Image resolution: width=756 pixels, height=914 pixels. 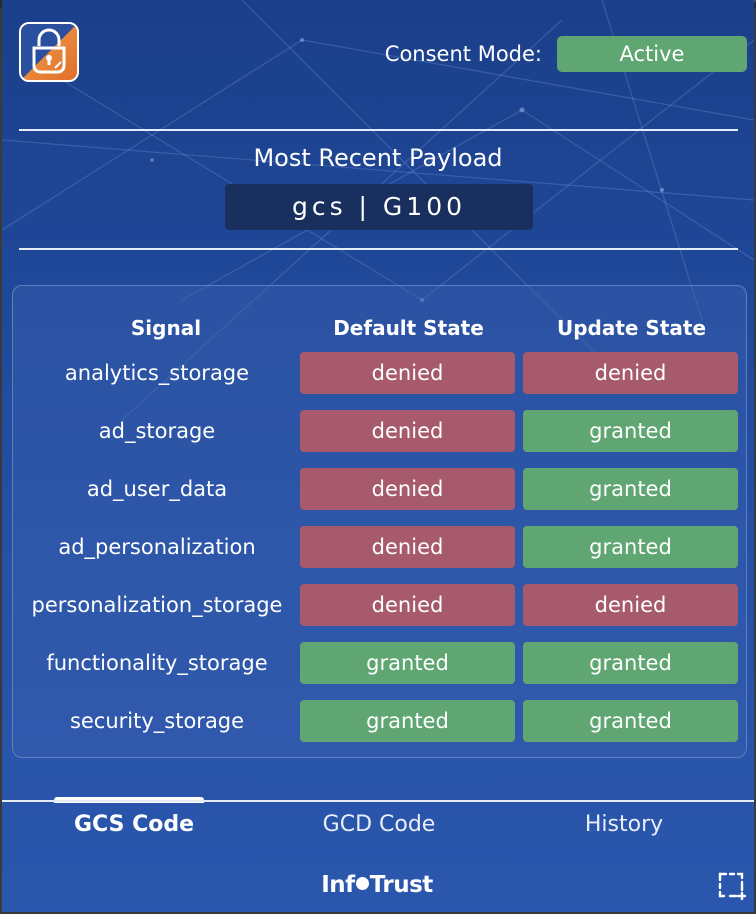 What do you see at coordinates (157, 431) in the screenshot?
I see `signal-name: ad_storage` at bounding box center [157, 431].